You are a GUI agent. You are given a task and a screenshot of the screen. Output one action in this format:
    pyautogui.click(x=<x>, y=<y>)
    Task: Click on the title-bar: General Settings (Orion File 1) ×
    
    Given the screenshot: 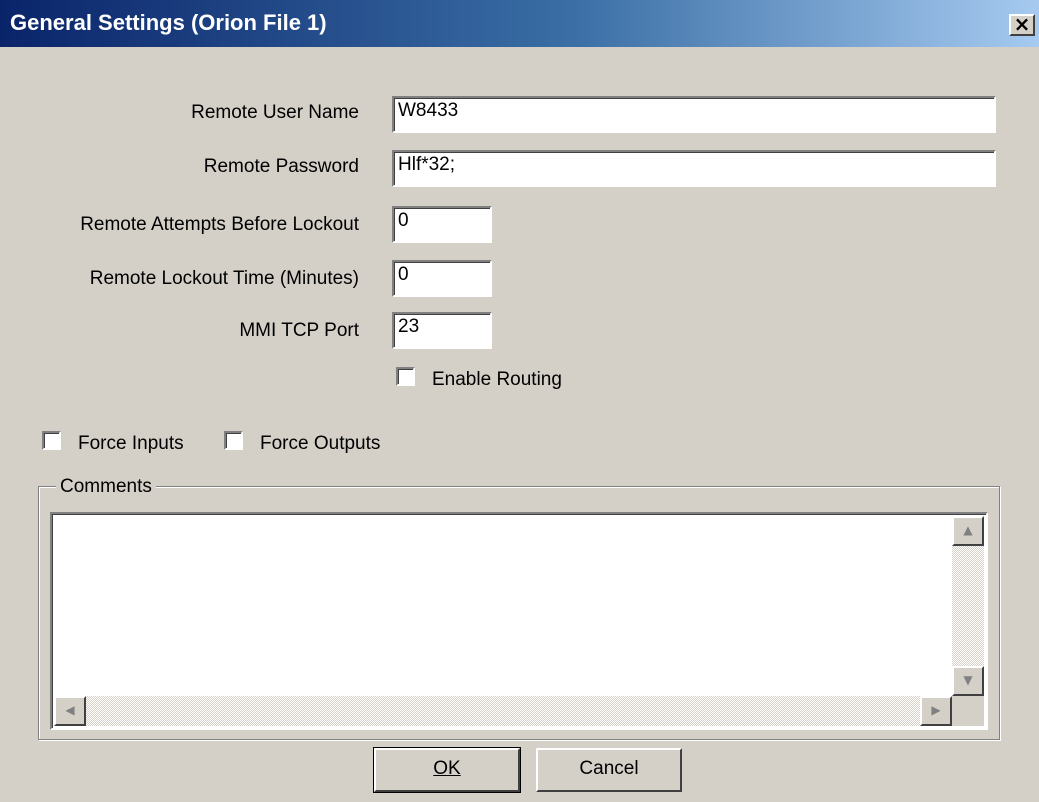 What is the action you would take?
    pyautogui.click(x=519, y=23)
    